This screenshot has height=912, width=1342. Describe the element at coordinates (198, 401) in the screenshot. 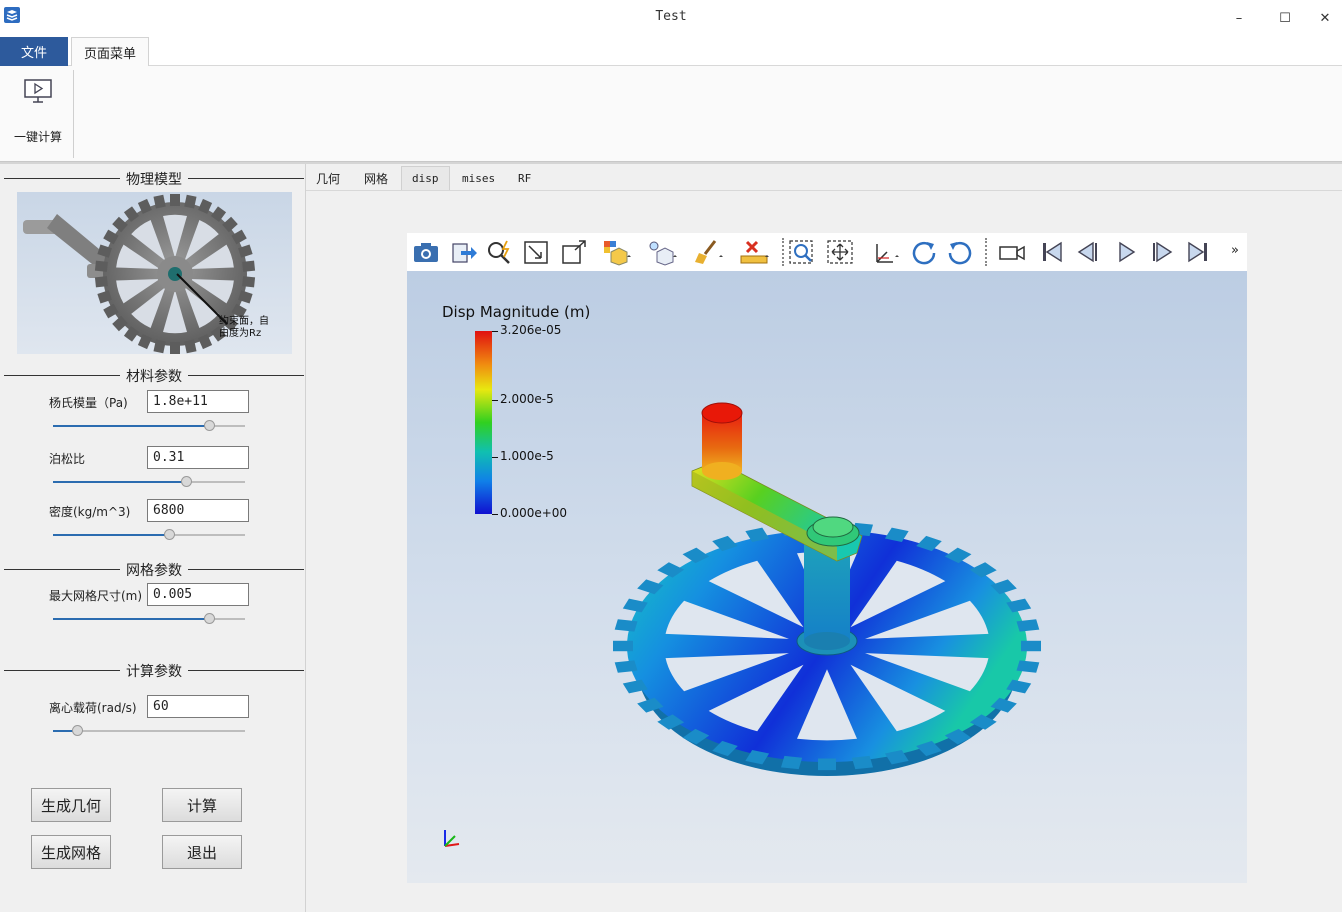

I see `youngs-modulus-input: 1.8e+11` at that location.